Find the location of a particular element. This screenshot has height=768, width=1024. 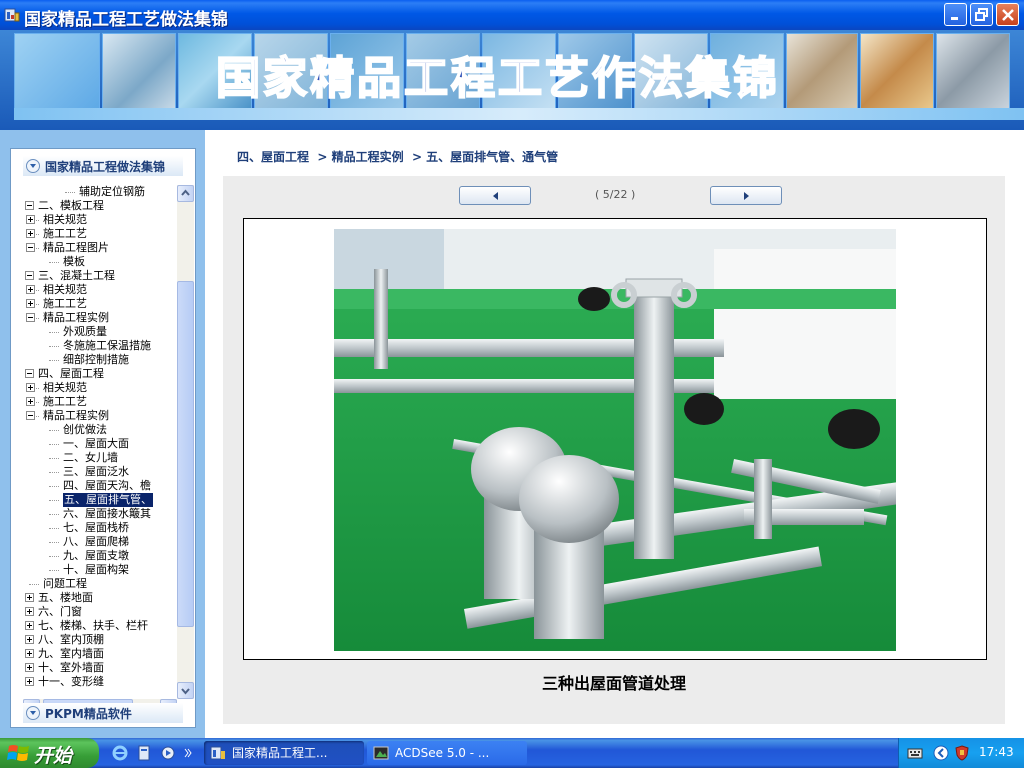

tree-node: 五、楼地面 is located at coordinates (100, 598).